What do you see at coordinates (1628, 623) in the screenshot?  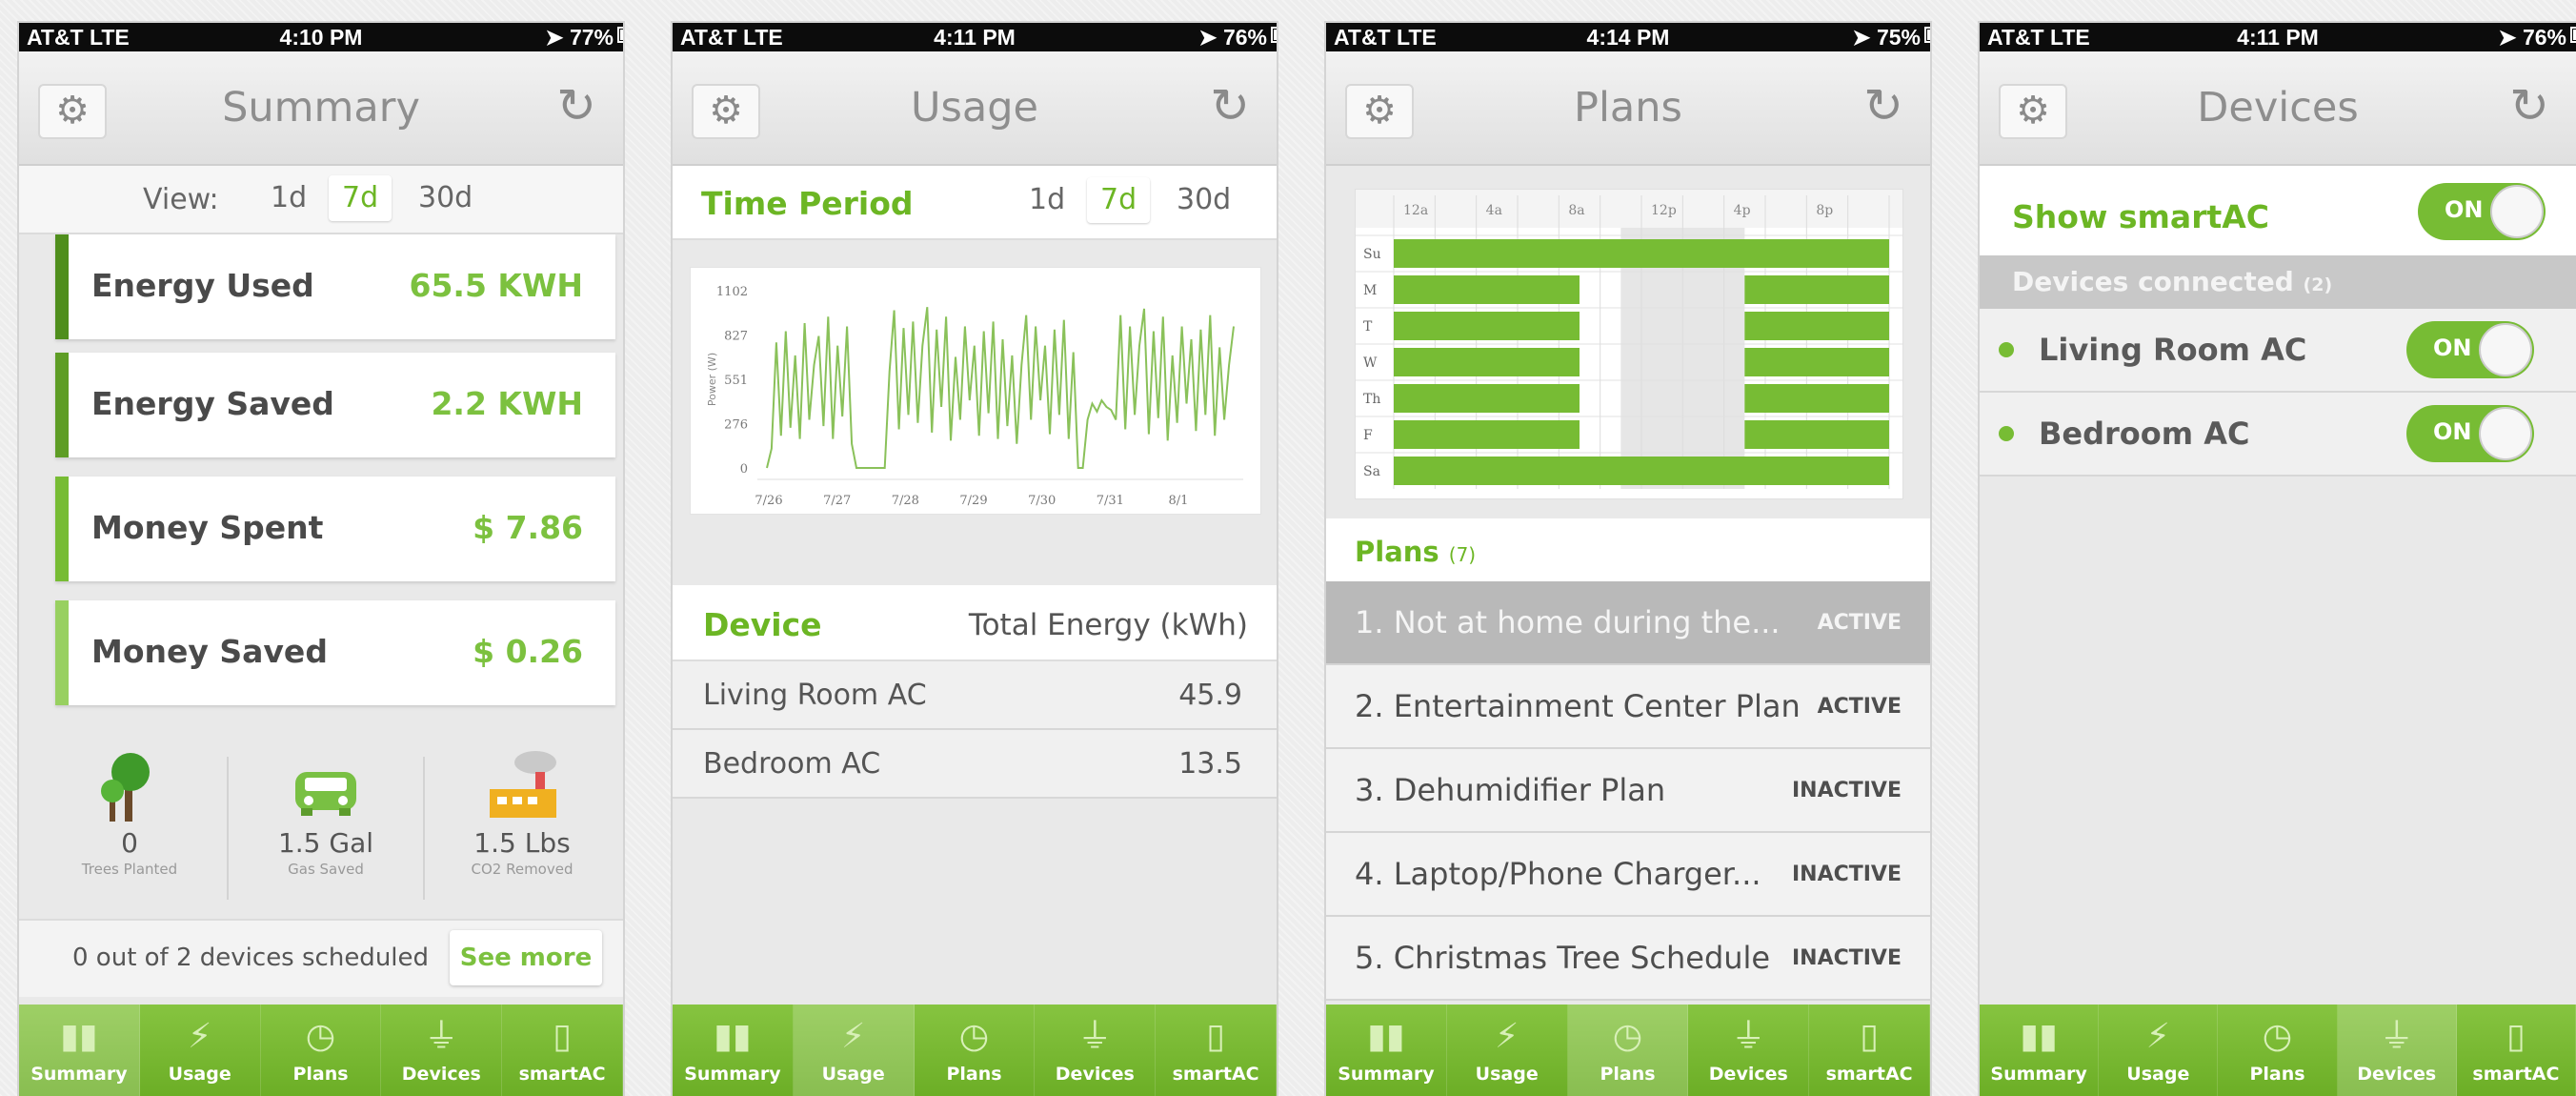 I see `plan-row: 1. Not at home during the... ACTIVE` at bounding box center [1628, 623].